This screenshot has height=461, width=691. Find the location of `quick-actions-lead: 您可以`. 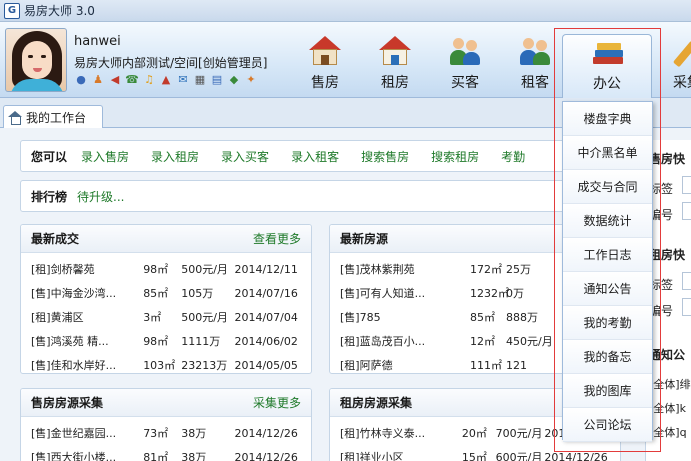

quick-actions-lead: 您可以 is located at coordinates (49, 156).